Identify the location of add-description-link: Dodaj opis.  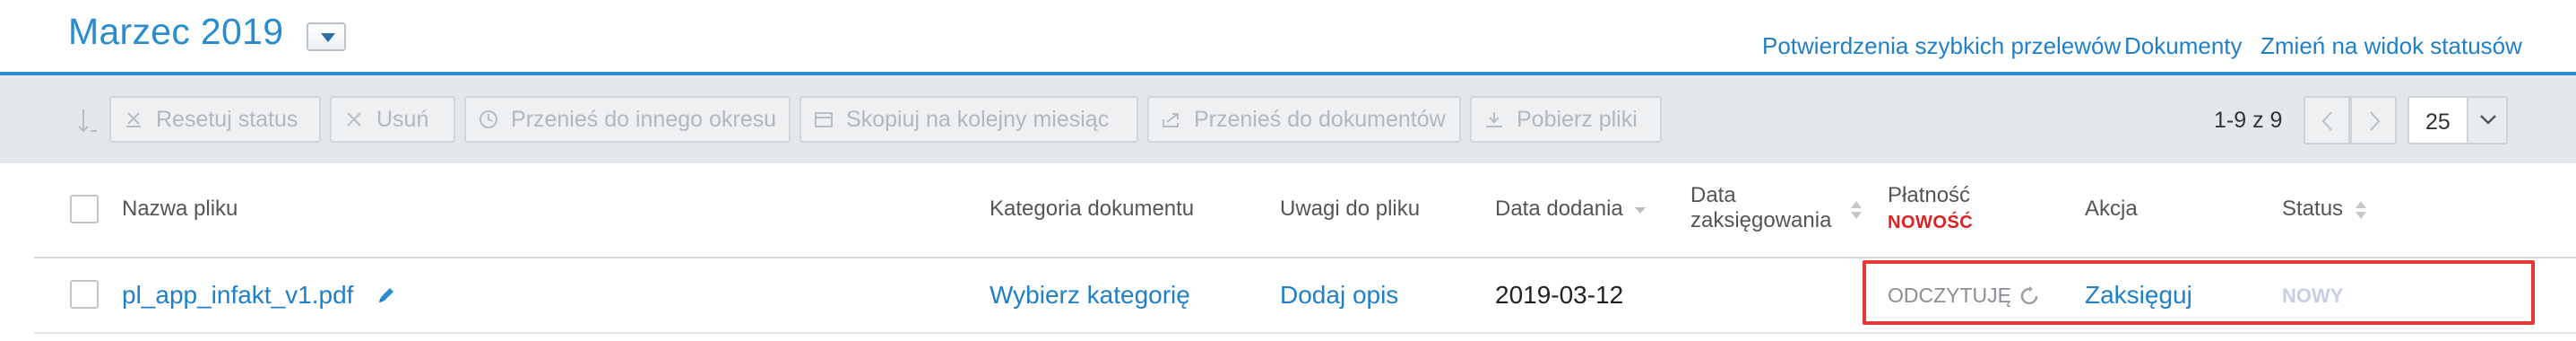
(1339, 295).